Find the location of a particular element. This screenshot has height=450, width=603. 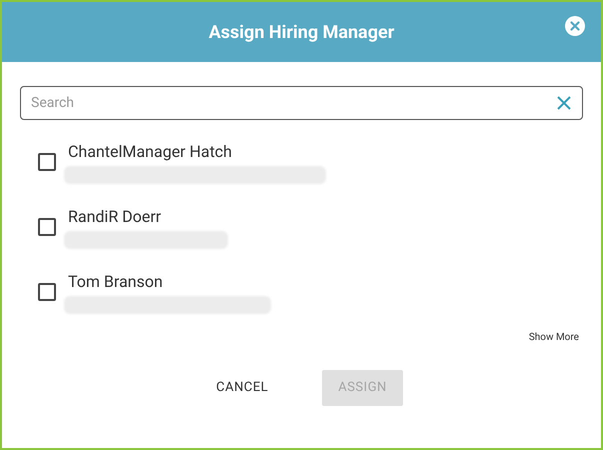

person-name: Tom Branson is located at coordinates (116, 282).